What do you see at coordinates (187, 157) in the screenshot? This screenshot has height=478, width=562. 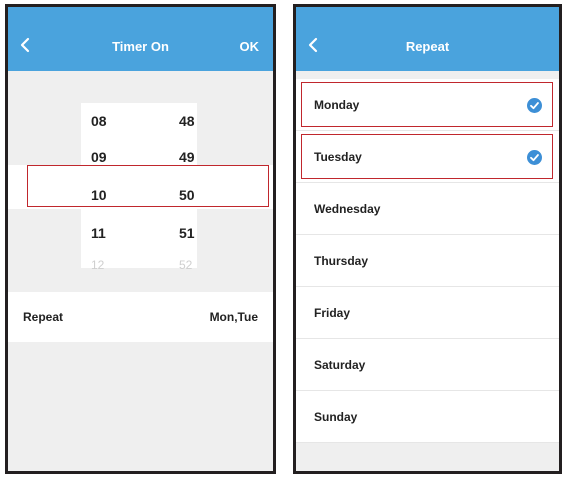 I see `minute-value: 49` at bounding box center [187, 157].